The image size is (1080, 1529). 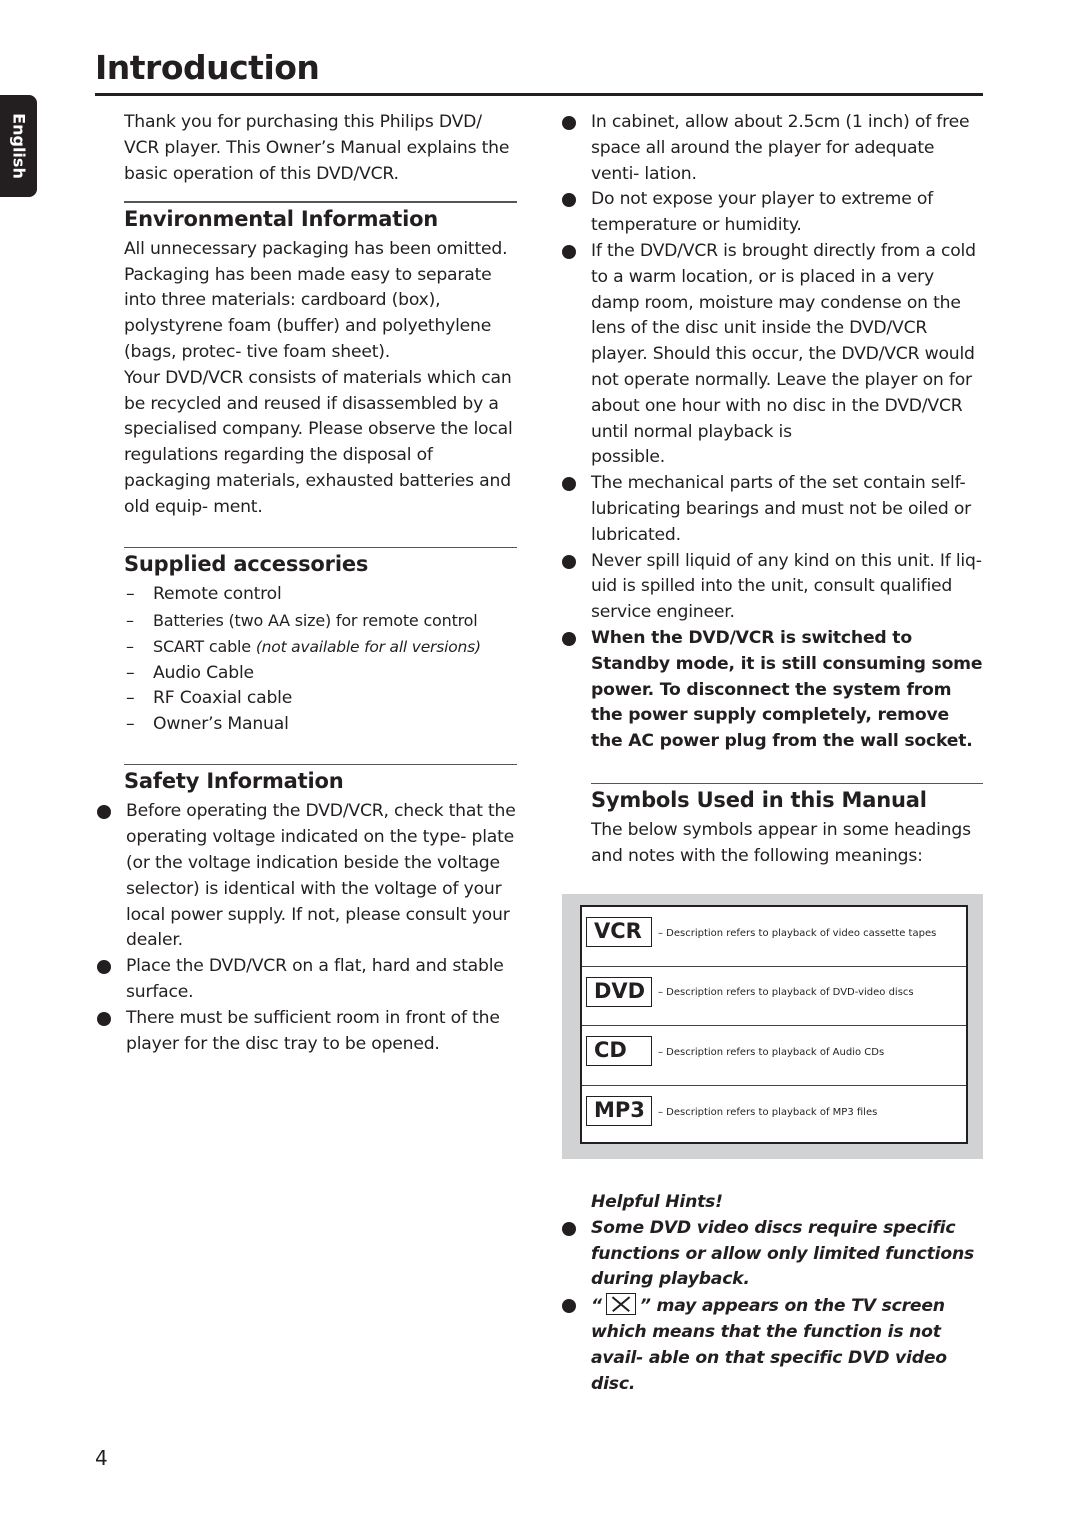 I want to click on accessory-item: – Audio Cable, so click(x=322, y=674).